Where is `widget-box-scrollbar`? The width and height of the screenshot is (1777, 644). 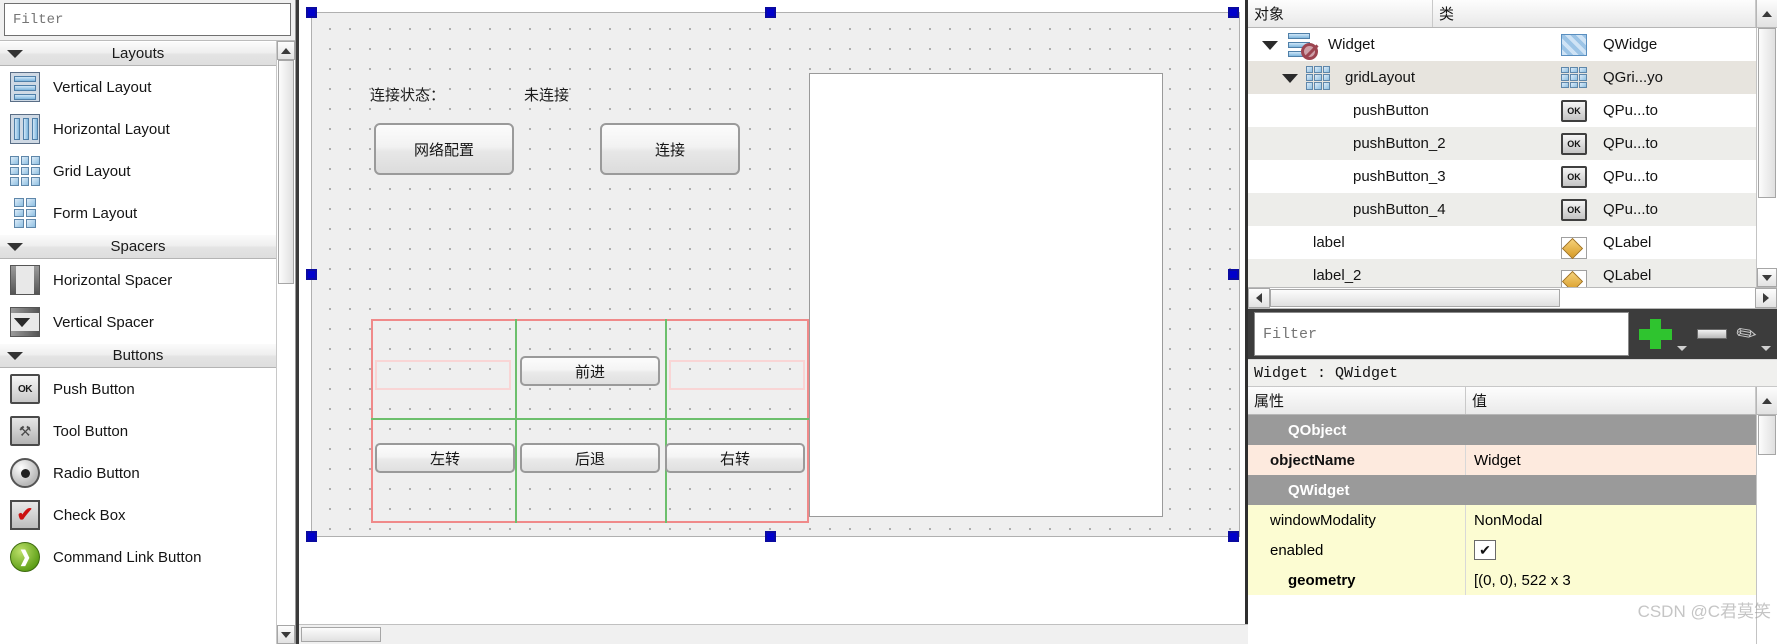
widget-box-scrollbar is located at coordinates (285, 342).